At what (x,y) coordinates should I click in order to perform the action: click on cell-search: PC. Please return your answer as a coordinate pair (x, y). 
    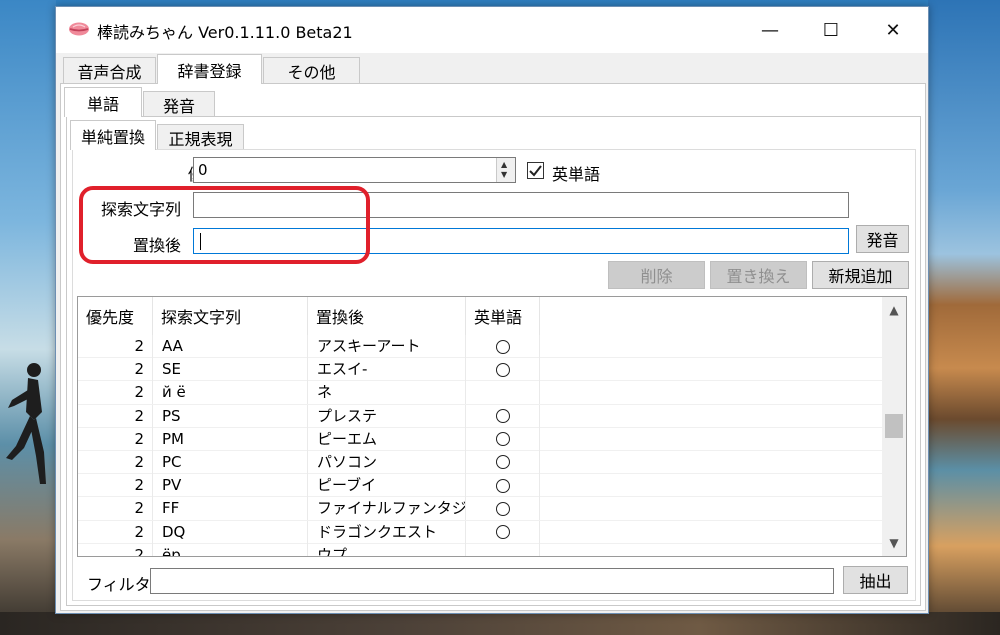
    Looking at the image, I should click on (230, 462).